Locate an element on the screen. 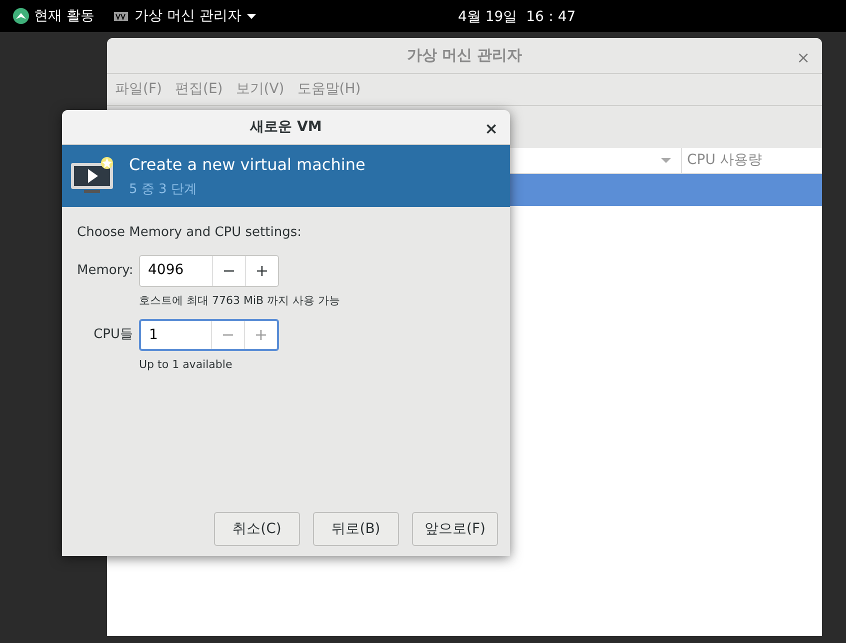 The width and height of the screenshot is (846, 643). logo-icon is located at coordinates (21, 16).